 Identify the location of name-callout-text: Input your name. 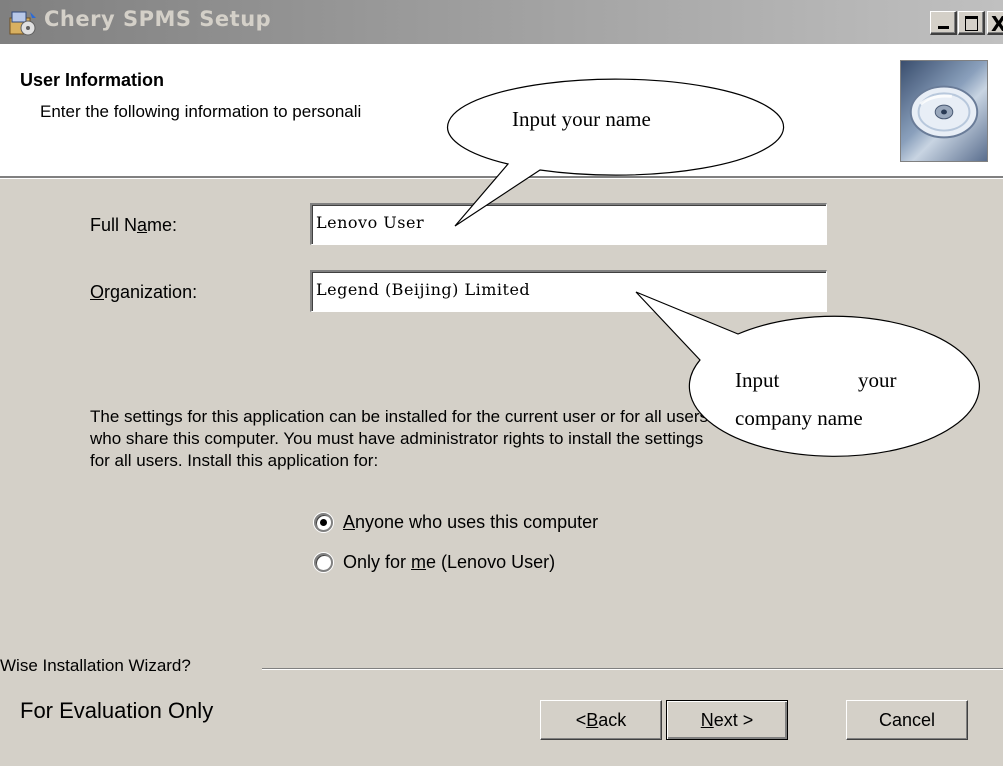
(581, 119).